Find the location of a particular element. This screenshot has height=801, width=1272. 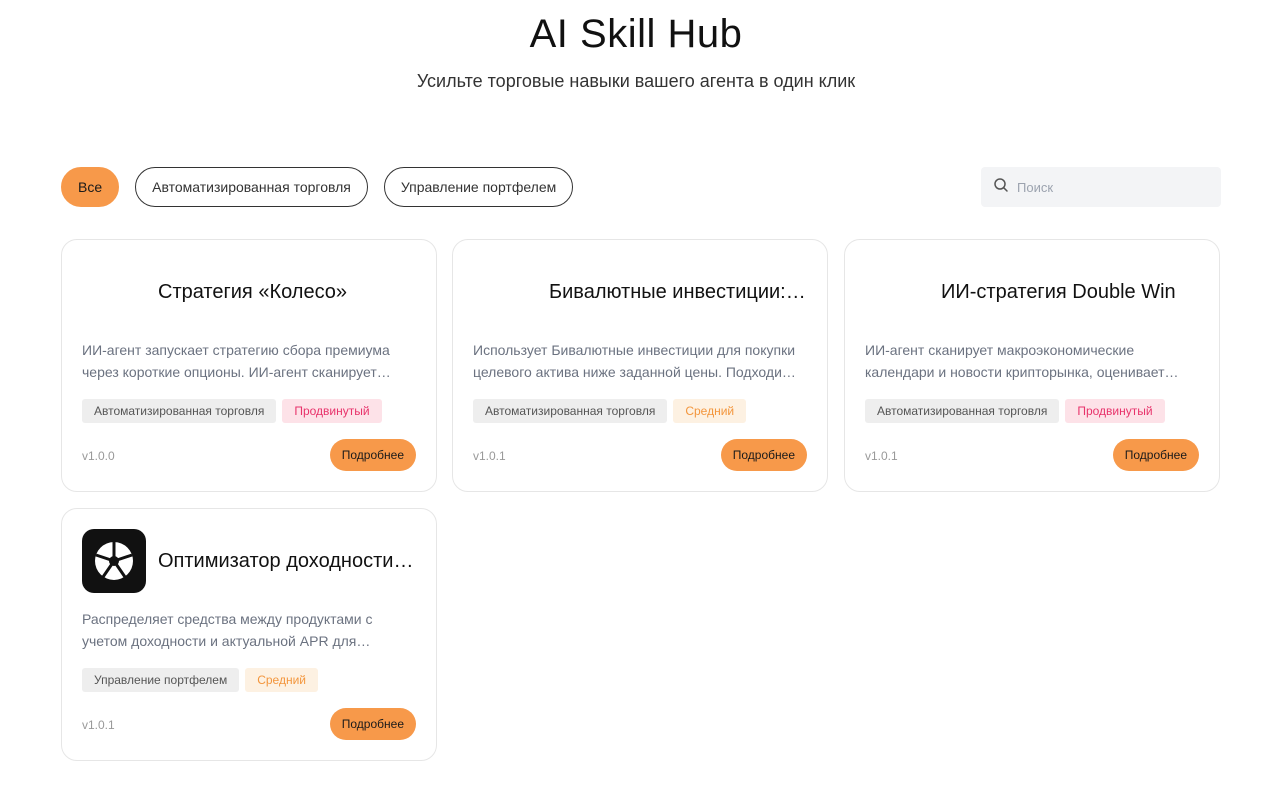

search-input is located at coordinates (1112, 187).